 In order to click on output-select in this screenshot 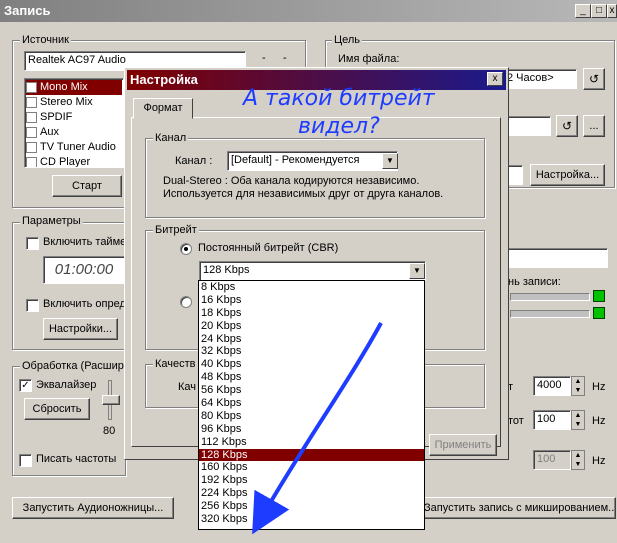, I will do `click(527, 126)`.